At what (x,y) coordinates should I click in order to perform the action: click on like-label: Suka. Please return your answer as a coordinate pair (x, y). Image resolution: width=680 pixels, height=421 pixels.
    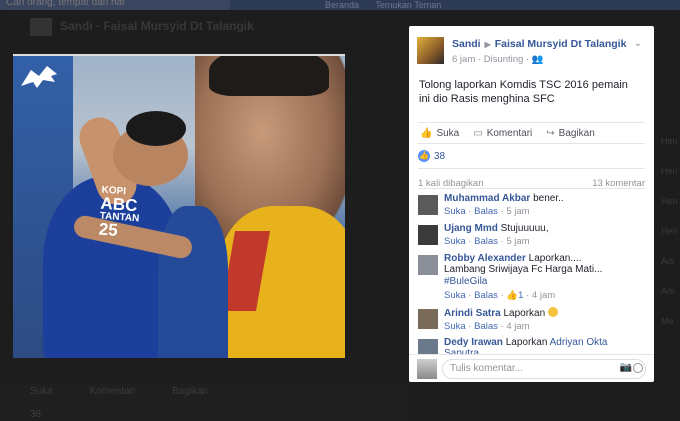
    Looking at the image, I should click on (448, 133).